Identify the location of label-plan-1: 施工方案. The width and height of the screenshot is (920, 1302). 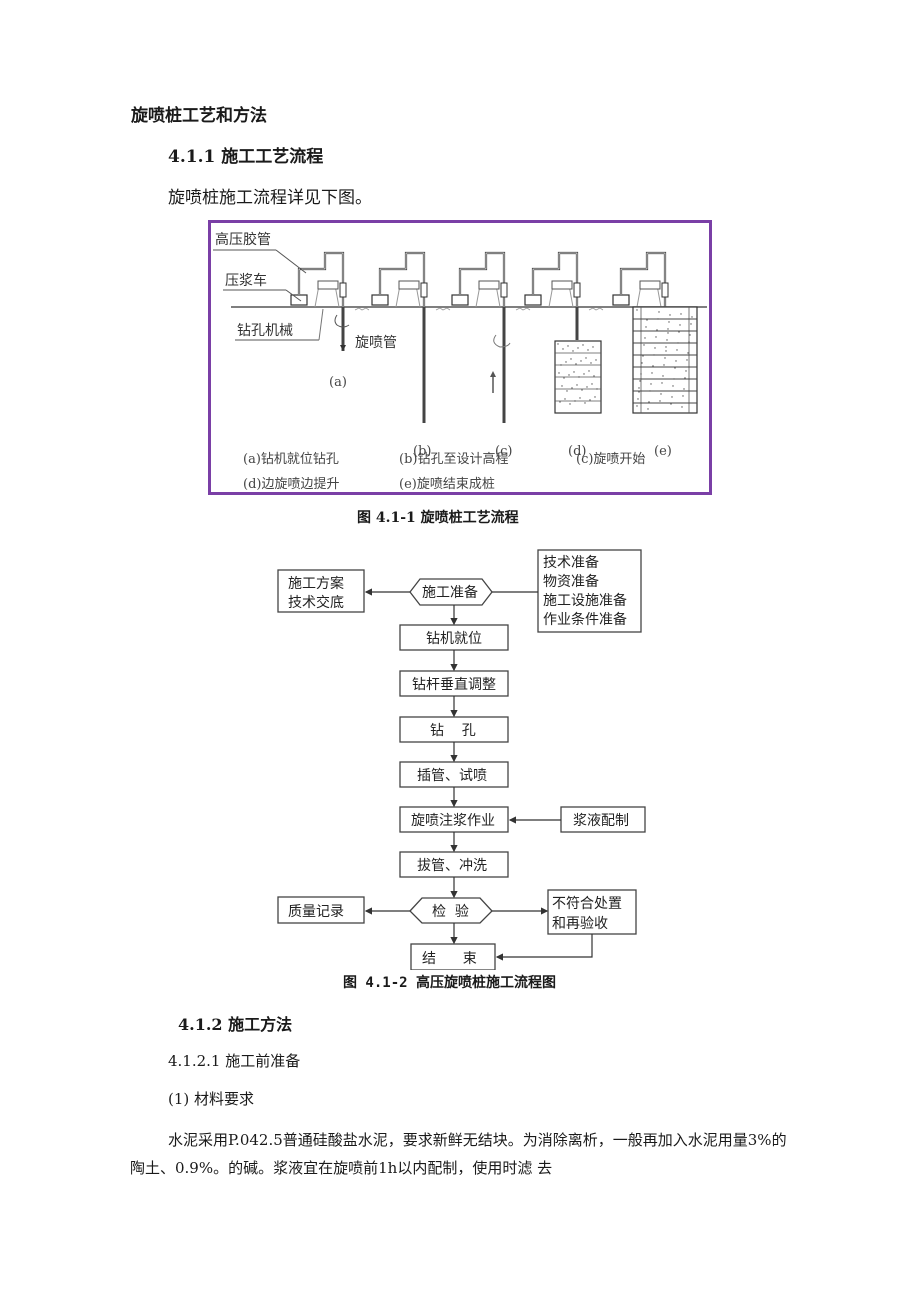
(316, 583).